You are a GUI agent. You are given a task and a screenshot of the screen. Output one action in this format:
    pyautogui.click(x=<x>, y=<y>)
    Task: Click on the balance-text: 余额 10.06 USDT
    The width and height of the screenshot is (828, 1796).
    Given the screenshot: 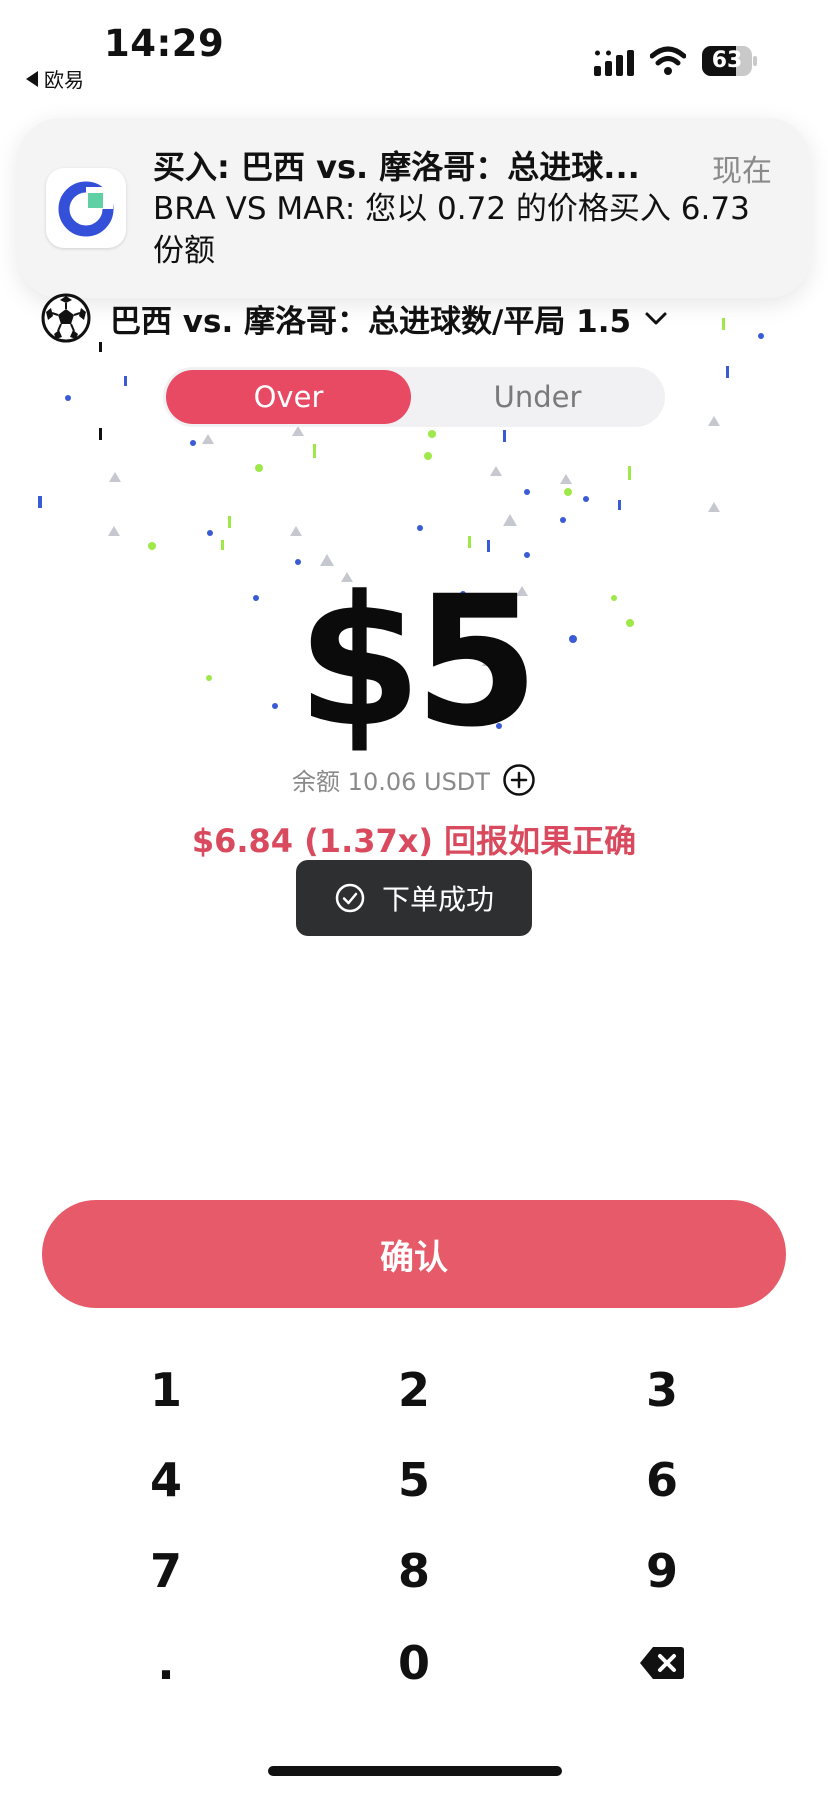 What is the action you would take?
    pyautogui.click(x=391, y=782)
    